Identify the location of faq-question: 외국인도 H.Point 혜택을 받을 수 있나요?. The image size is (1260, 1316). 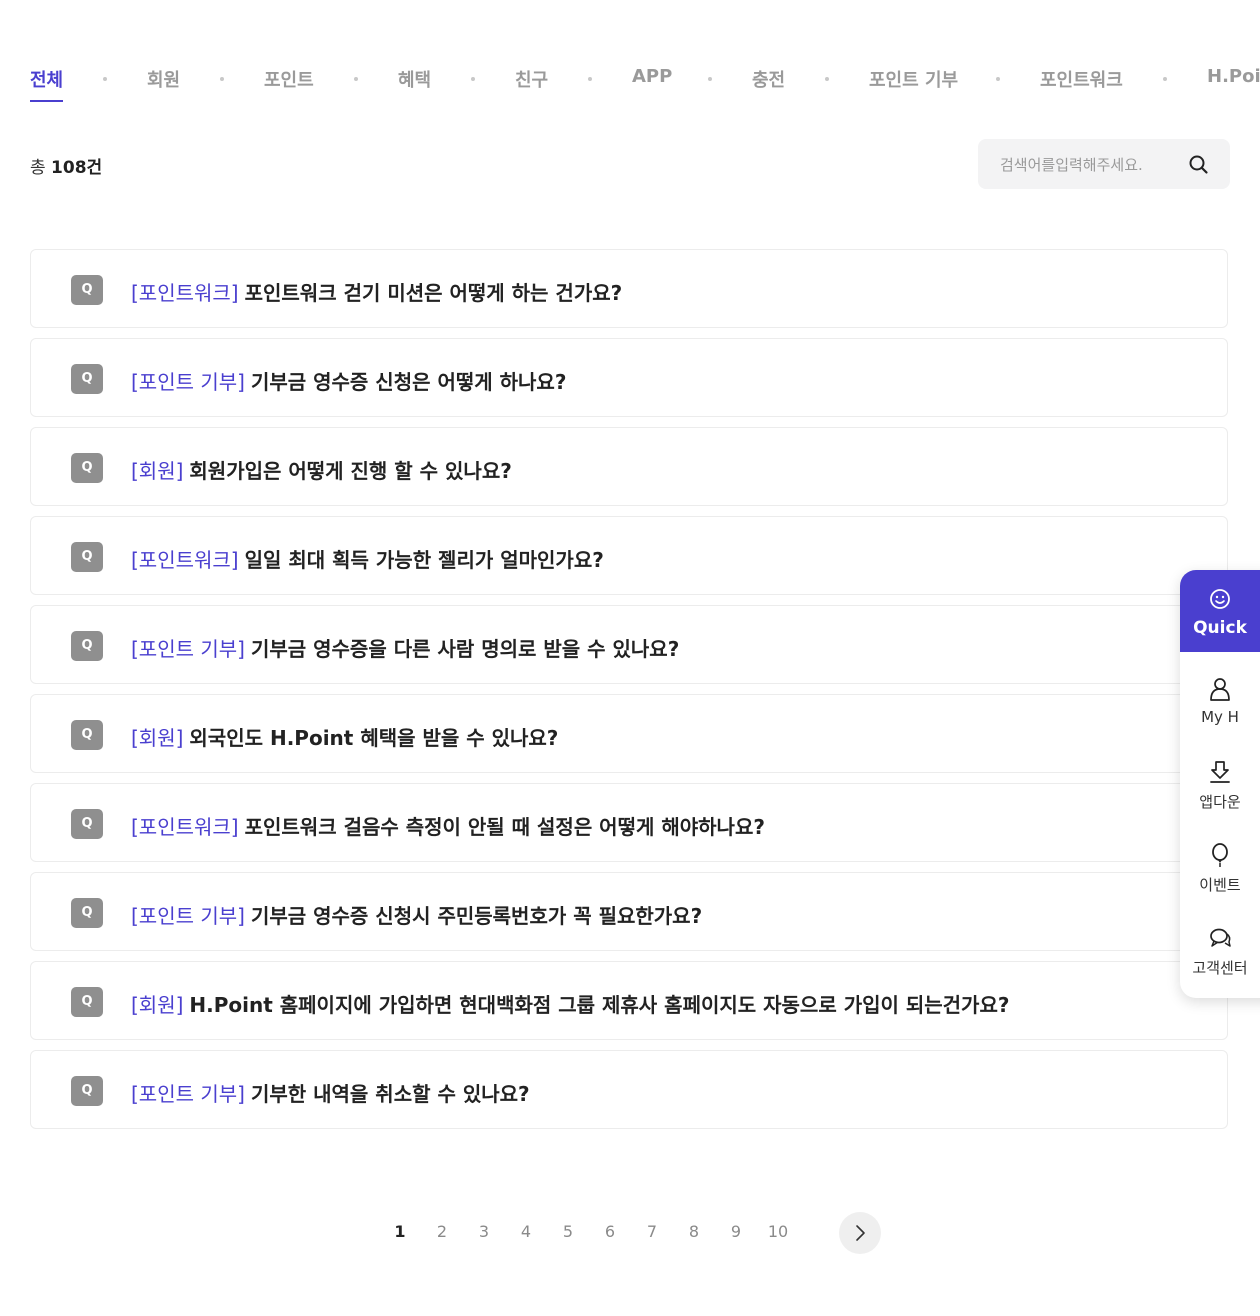
(374, 738).